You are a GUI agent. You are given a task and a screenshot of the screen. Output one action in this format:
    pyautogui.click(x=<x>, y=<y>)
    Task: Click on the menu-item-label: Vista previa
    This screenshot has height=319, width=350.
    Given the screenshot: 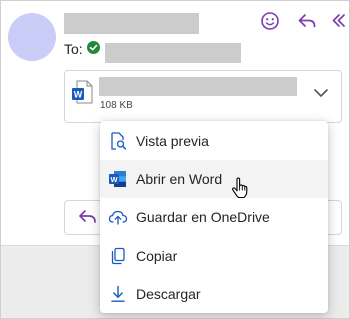 What is the action you would take?
    pyautogui.click(x=172, y=141)
    